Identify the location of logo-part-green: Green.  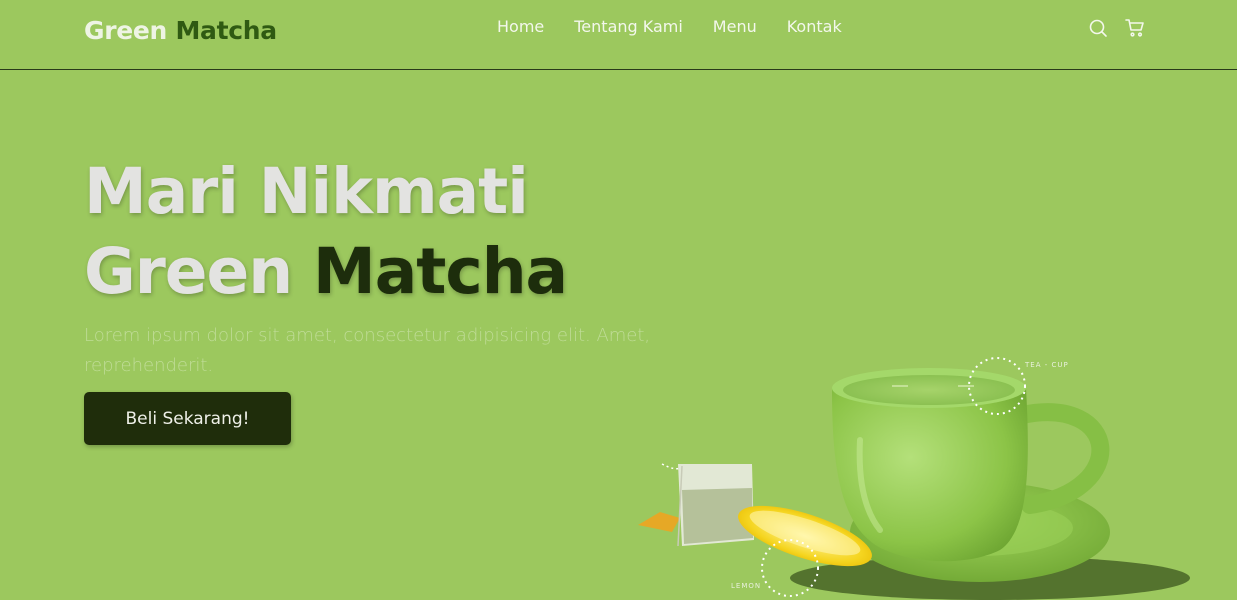
(126, 30).